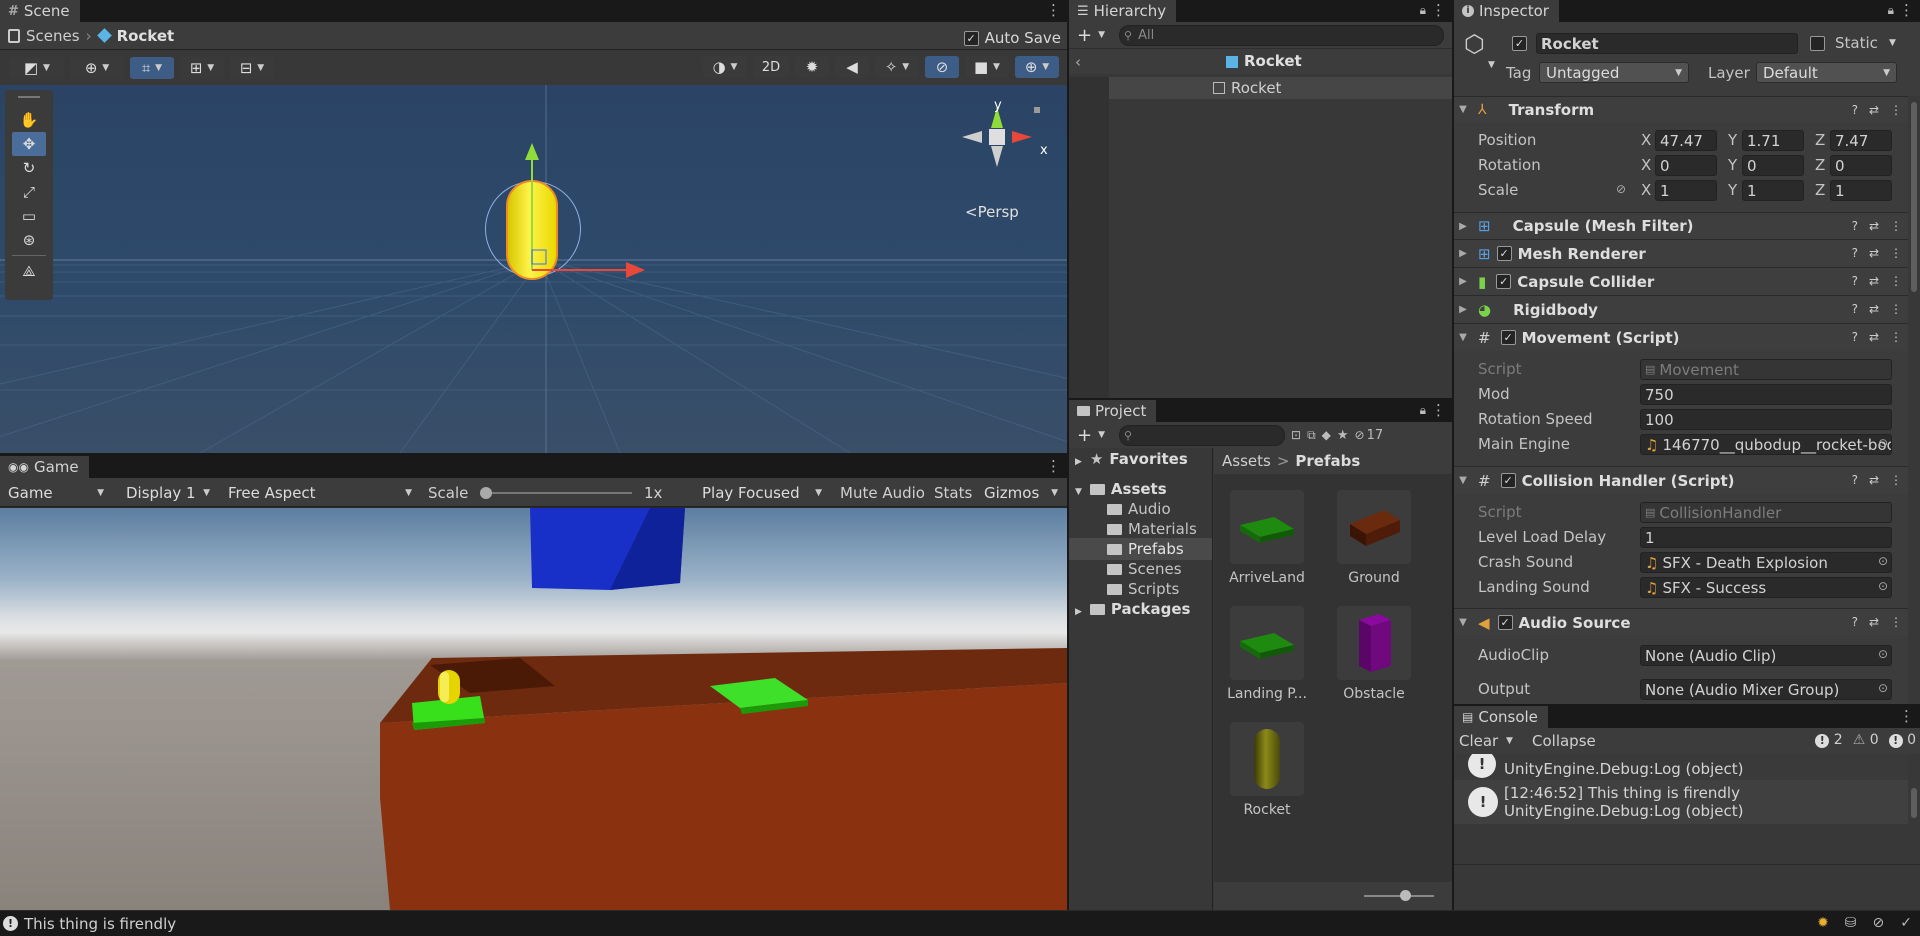 The image size is (1920, 936). What do you see at coordinates (1681, 337) in the screenshot?
I see `movement-header: ▼ # ✓ Movement (Script)? ⇄ ⋮` at bounding box center [1681, 337].